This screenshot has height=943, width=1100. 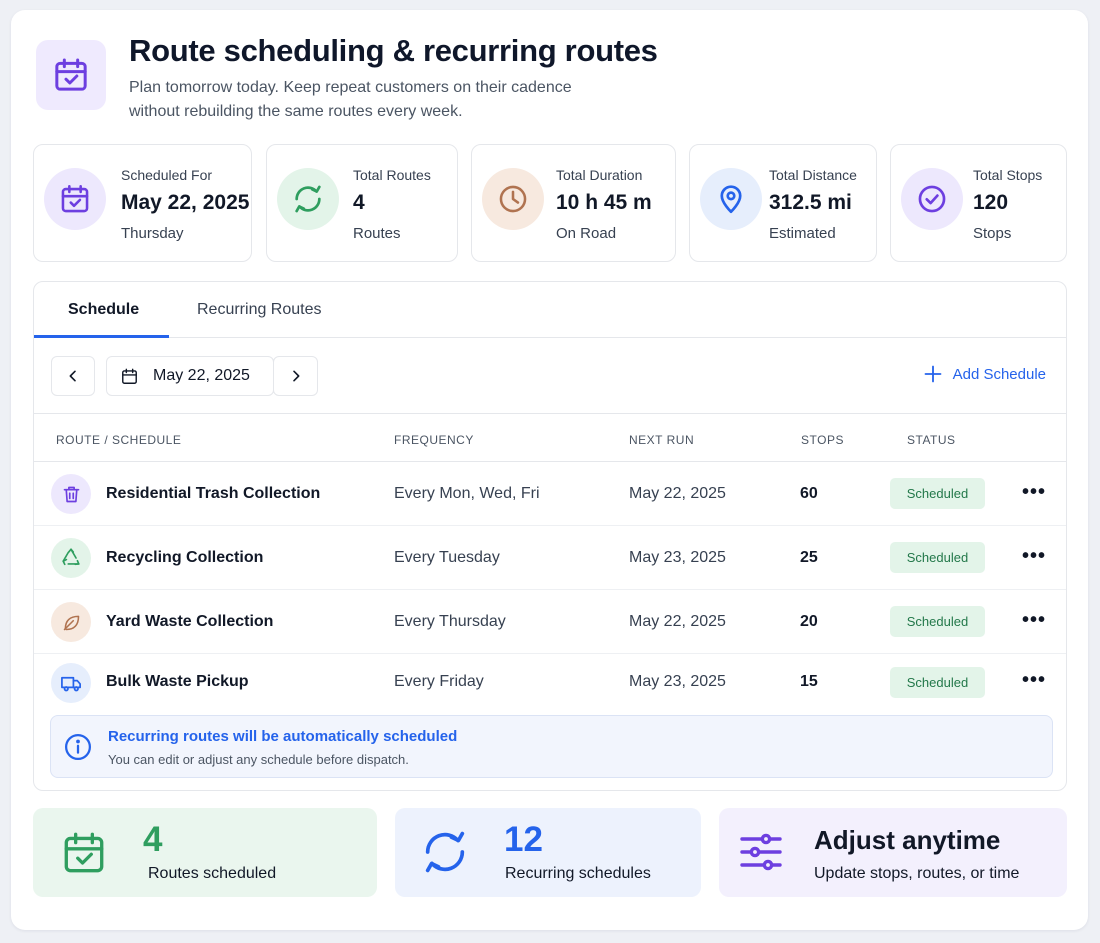 I want to click on prev-date-button, so click(x=73, y=376).